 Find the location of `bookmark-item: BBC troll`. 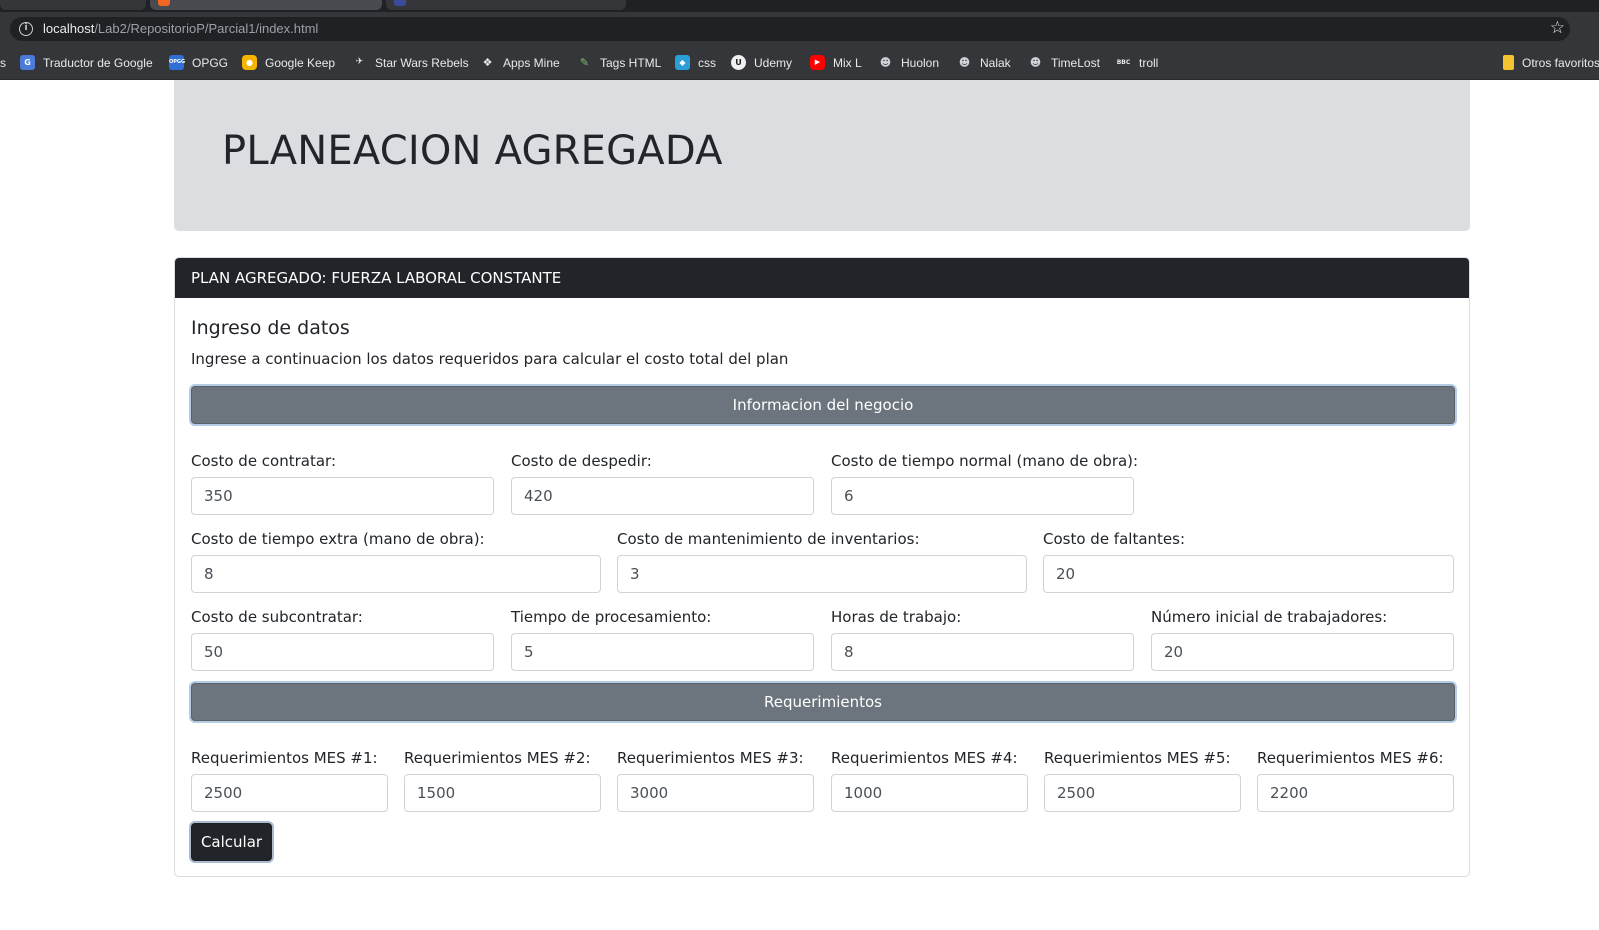

bookmark-item: BBC troll is located at coordinates (1137, 63).